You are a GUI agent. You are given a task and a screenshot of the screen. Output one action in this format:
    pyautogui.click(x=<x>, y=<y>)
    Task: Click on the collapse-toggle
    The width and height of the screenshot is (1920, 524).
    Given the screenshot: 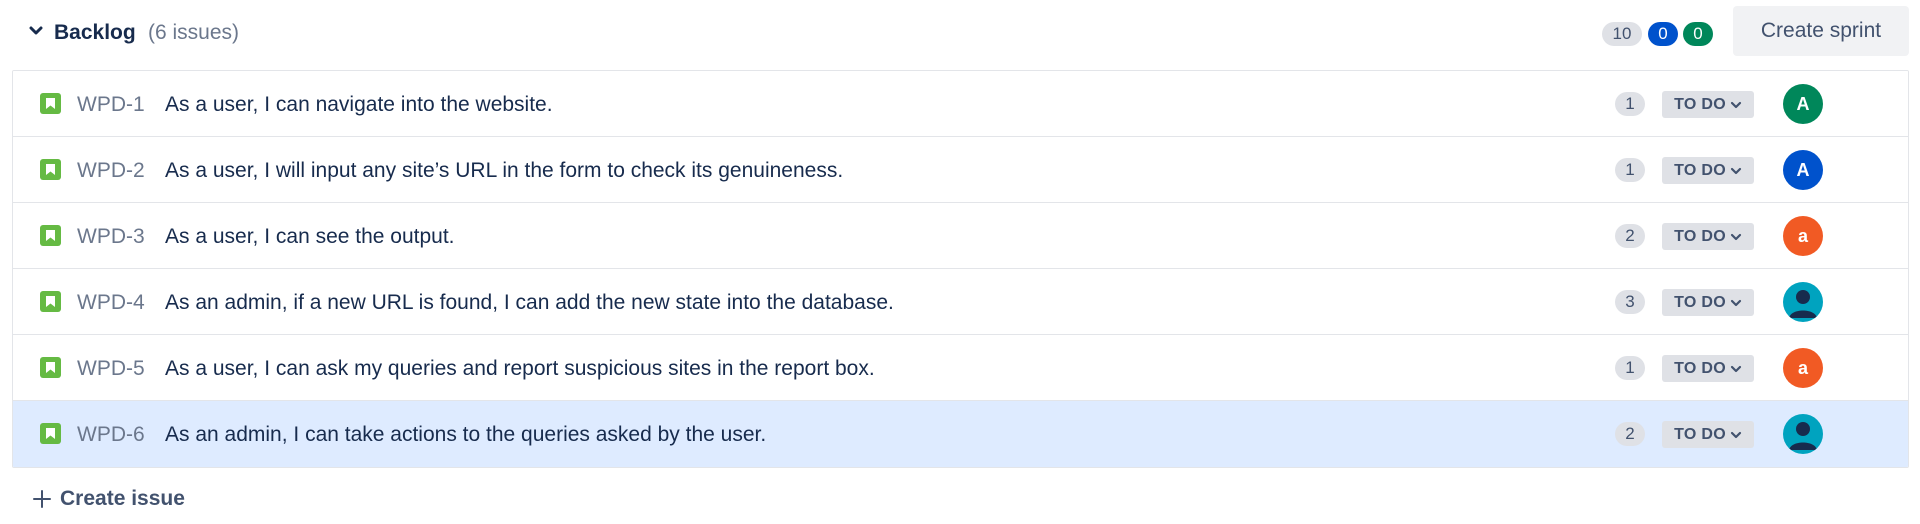 What is the action you would take?
    pyautogui.click(x=36, y=31)
    